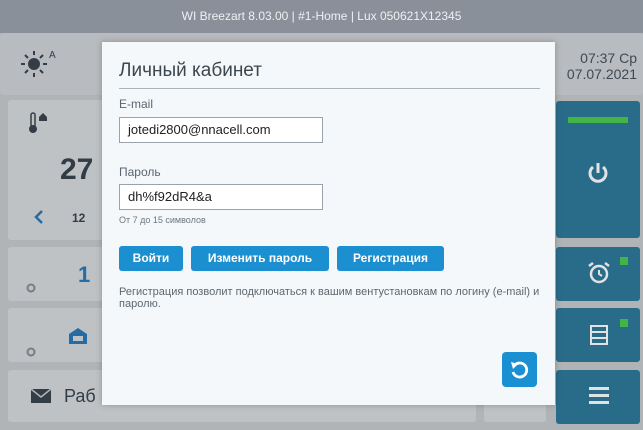 The image size is (643, 430). I want to click on password-hint: От 7 до 15 символов, so click(162, 220).